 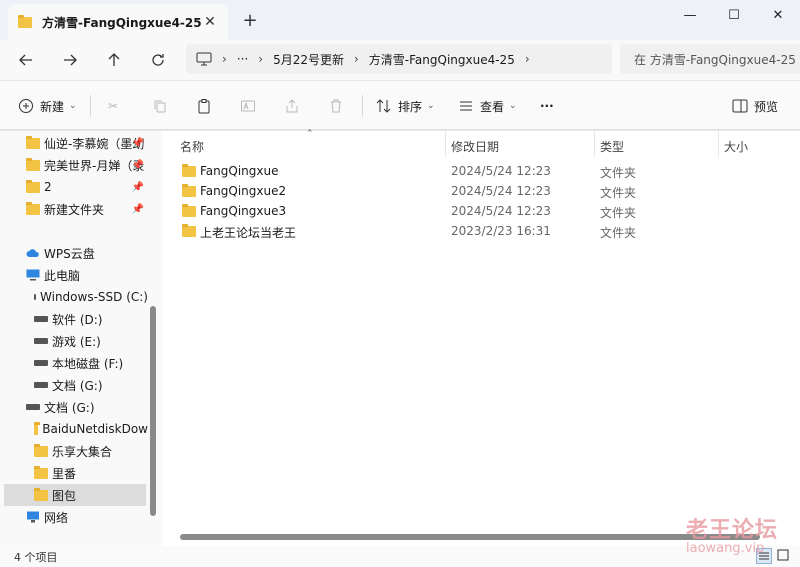 What do you see at coordinates (41, 319) in the screenshot?
I see `drive-icon` at bounding box center [41, 319].